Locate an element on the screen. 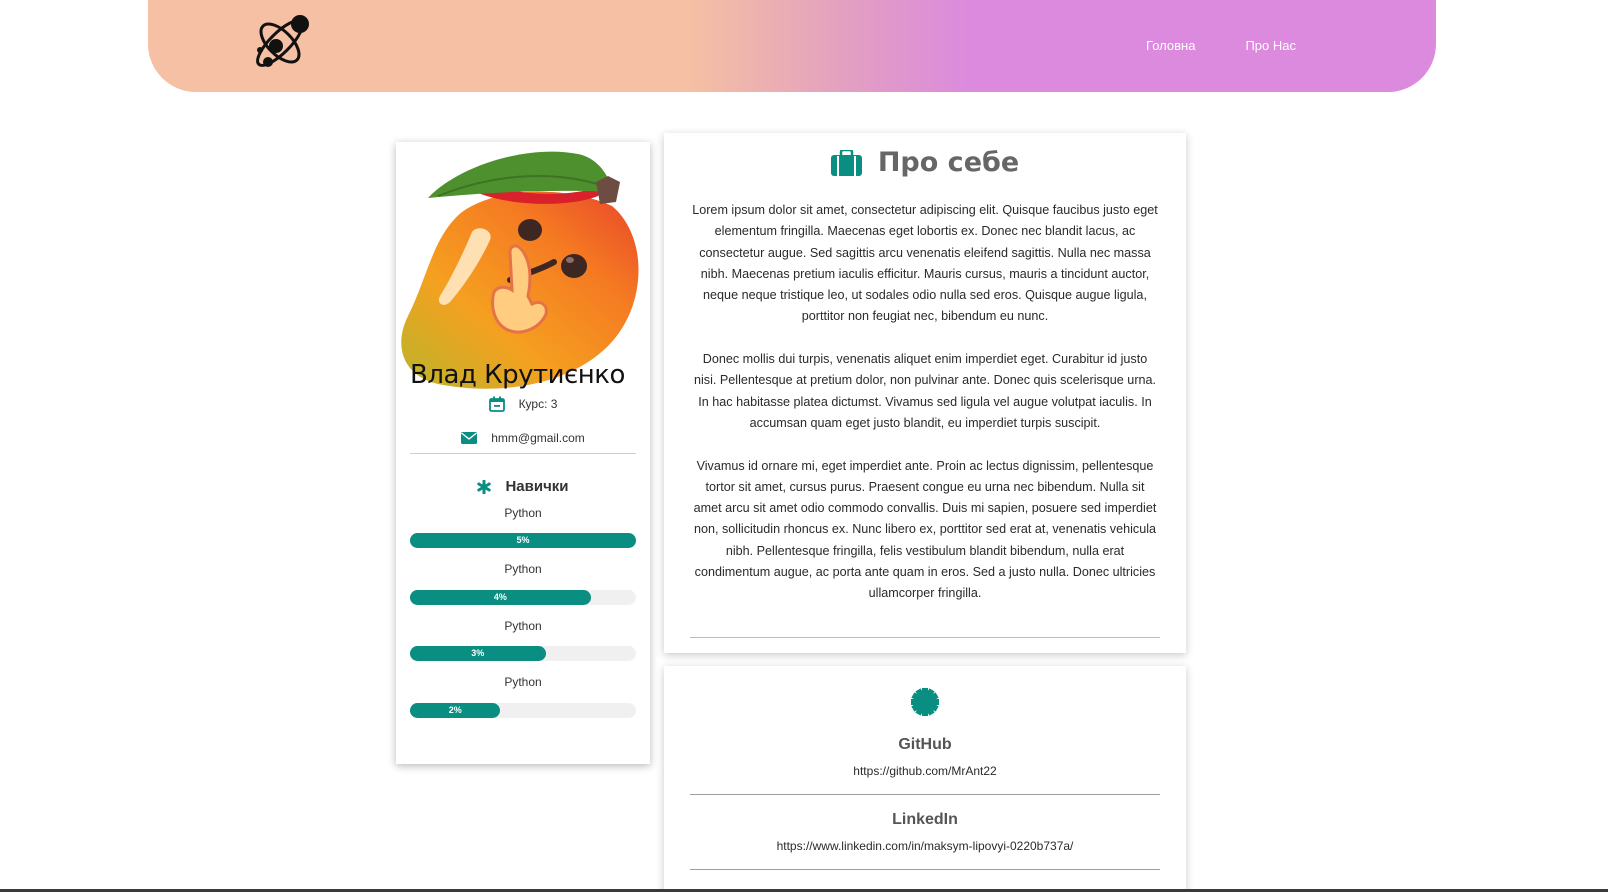 Image resolution: width=1608 pixels, height=892 pixels. skill-progress-bar: 3% is located at coordinates (523, 653).